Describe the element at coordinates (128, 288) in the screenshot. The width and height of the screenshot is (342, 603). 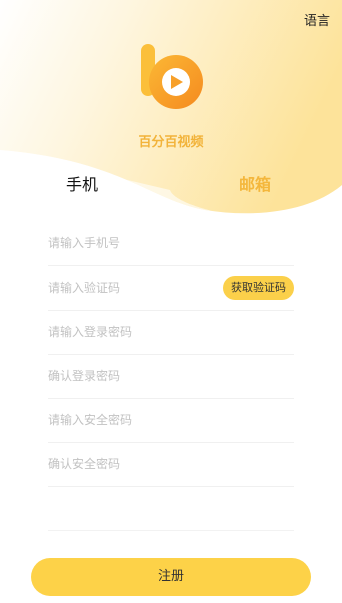
I see `code-input` at that location.